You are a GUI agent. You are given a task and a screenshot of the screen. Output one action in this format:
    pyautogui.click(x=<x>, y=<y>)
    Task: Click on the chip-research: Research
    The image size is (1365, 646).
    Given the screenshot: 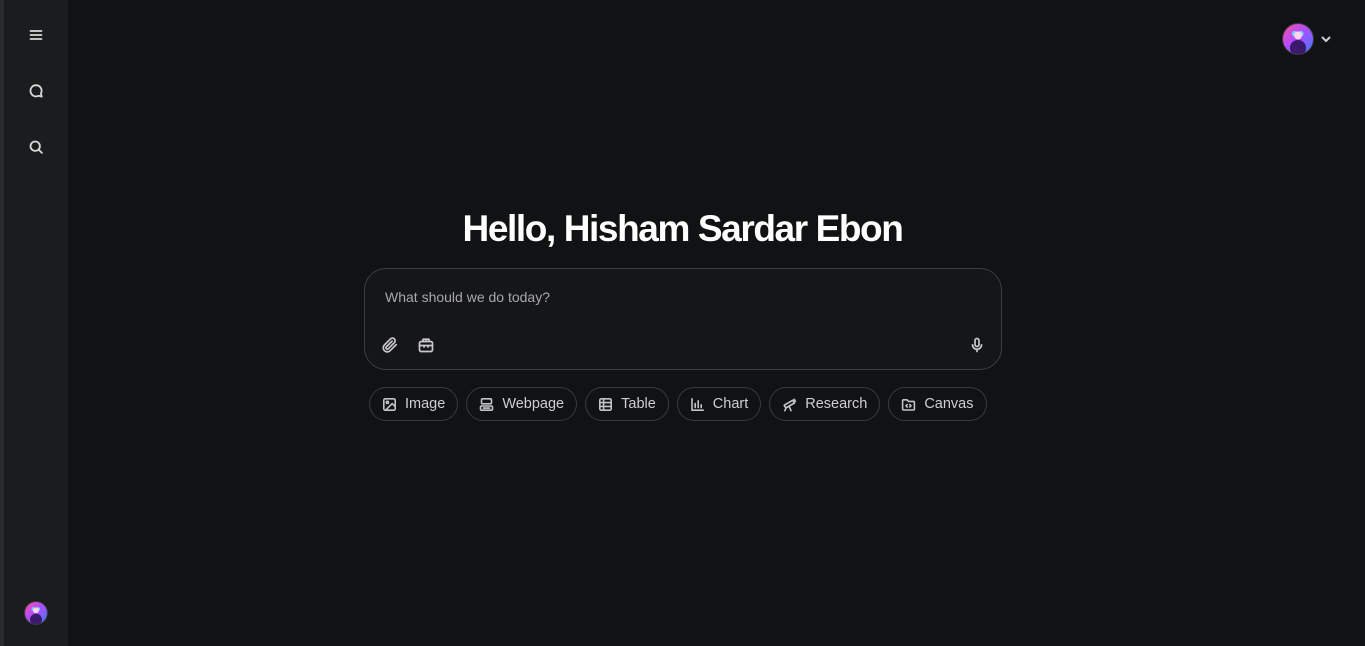 What is the action you would take?
    pyautogui.click(x=825, y=404)
    